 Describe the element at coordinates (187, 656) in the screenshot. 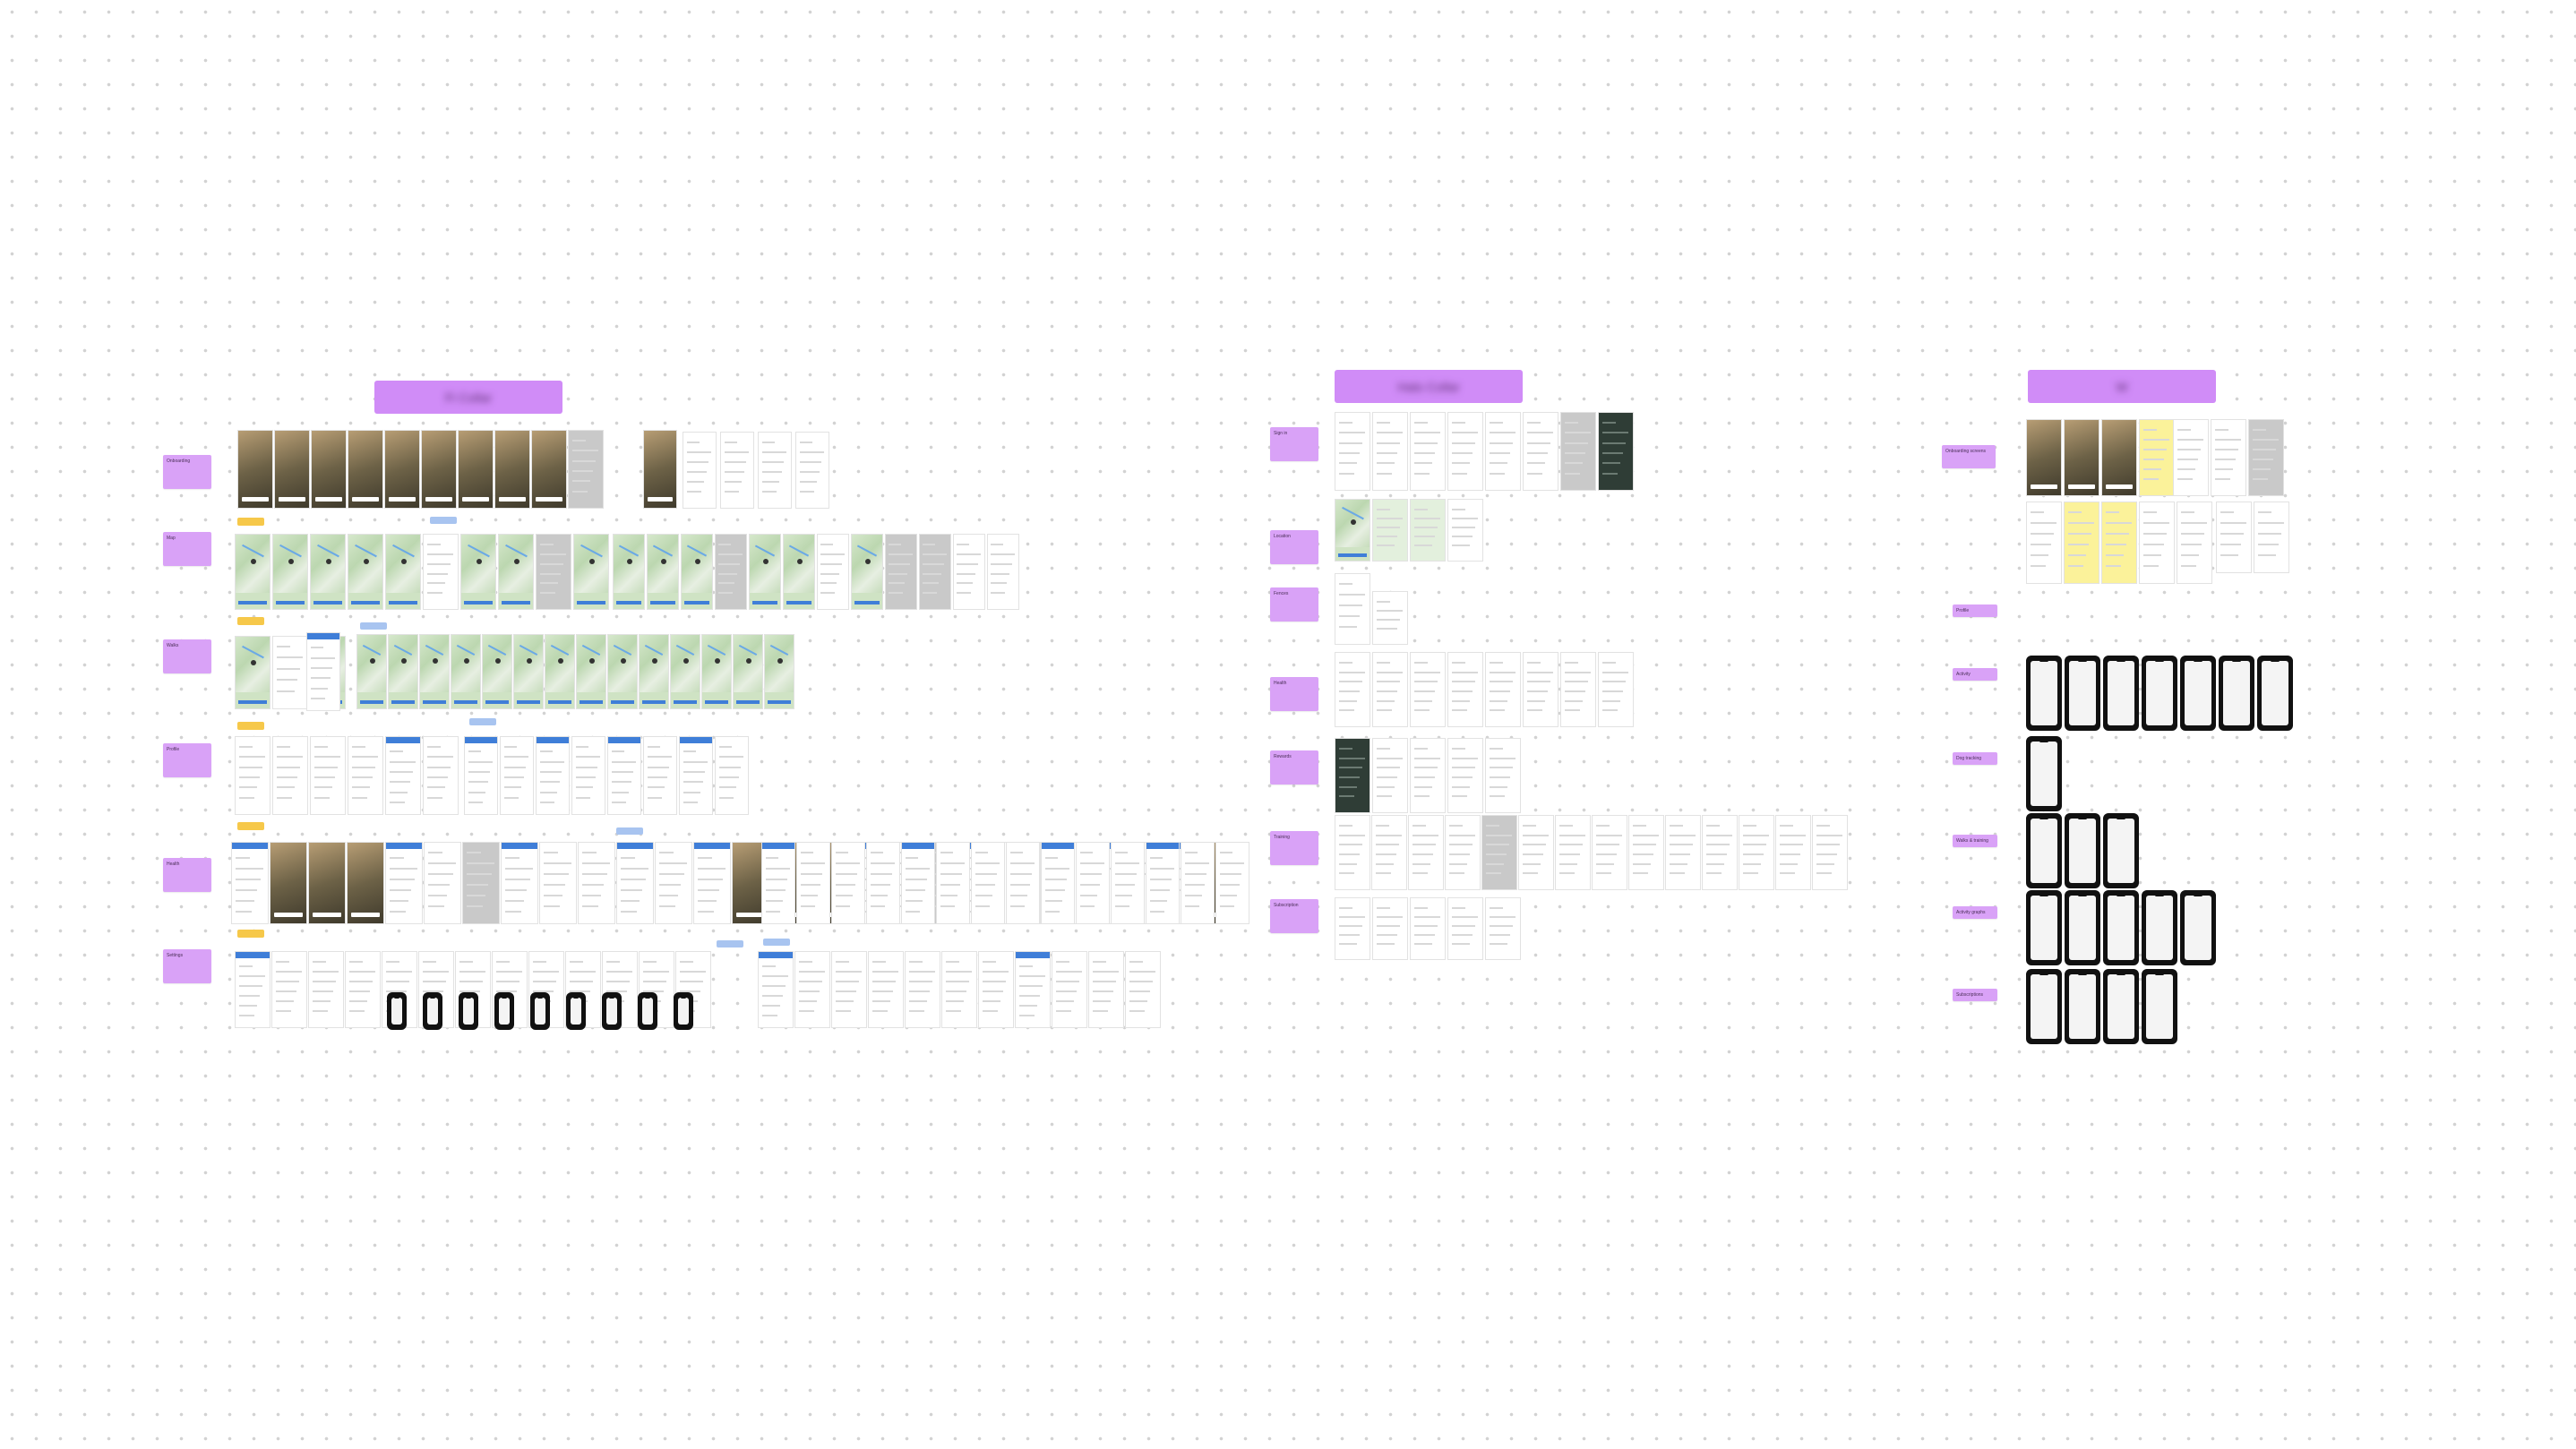

I see `sticky-note: Walks` at that location.